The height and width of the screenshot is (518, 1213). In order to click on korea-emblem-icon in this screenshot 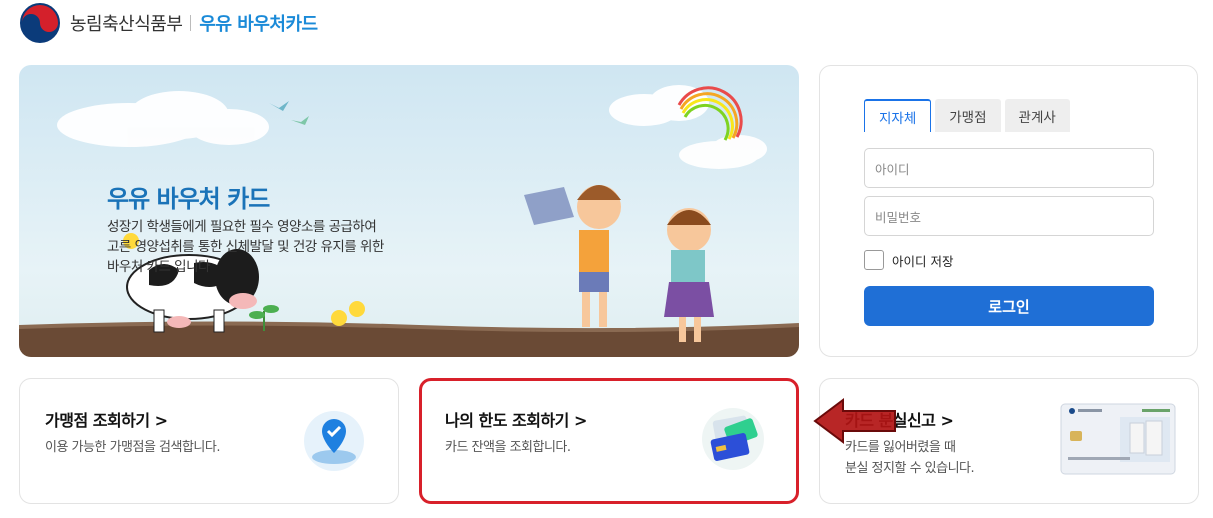, I will do `click(40, 23)`.